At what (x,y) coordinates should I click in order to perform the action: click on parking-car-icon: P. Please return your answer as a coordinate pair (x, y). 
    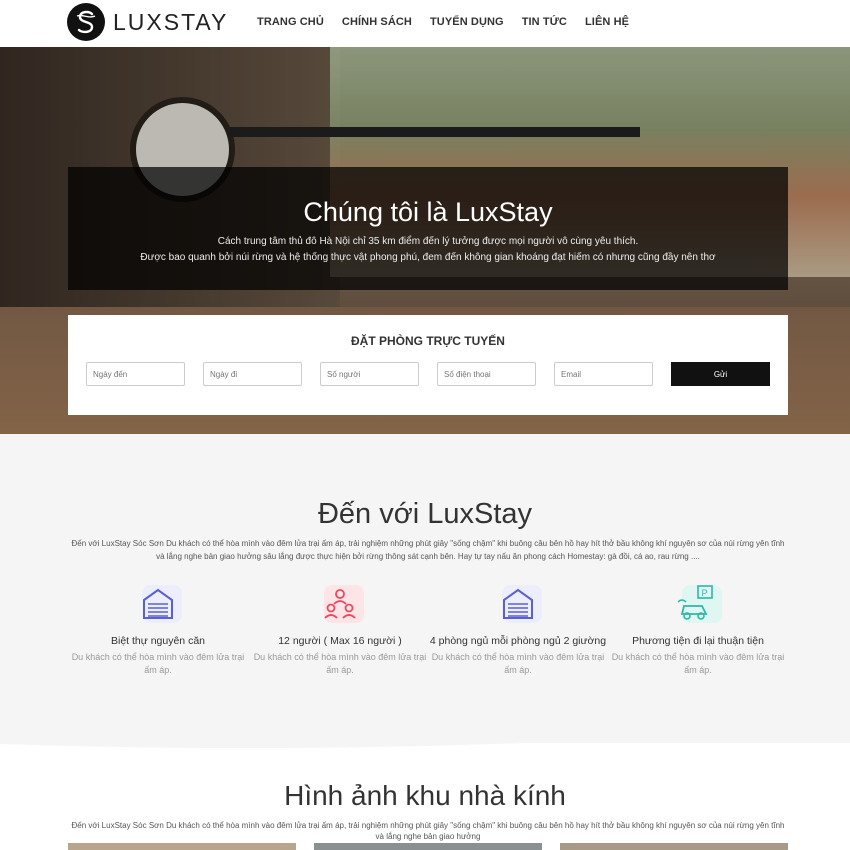
    Looking at the image, I should click on (698, 604).